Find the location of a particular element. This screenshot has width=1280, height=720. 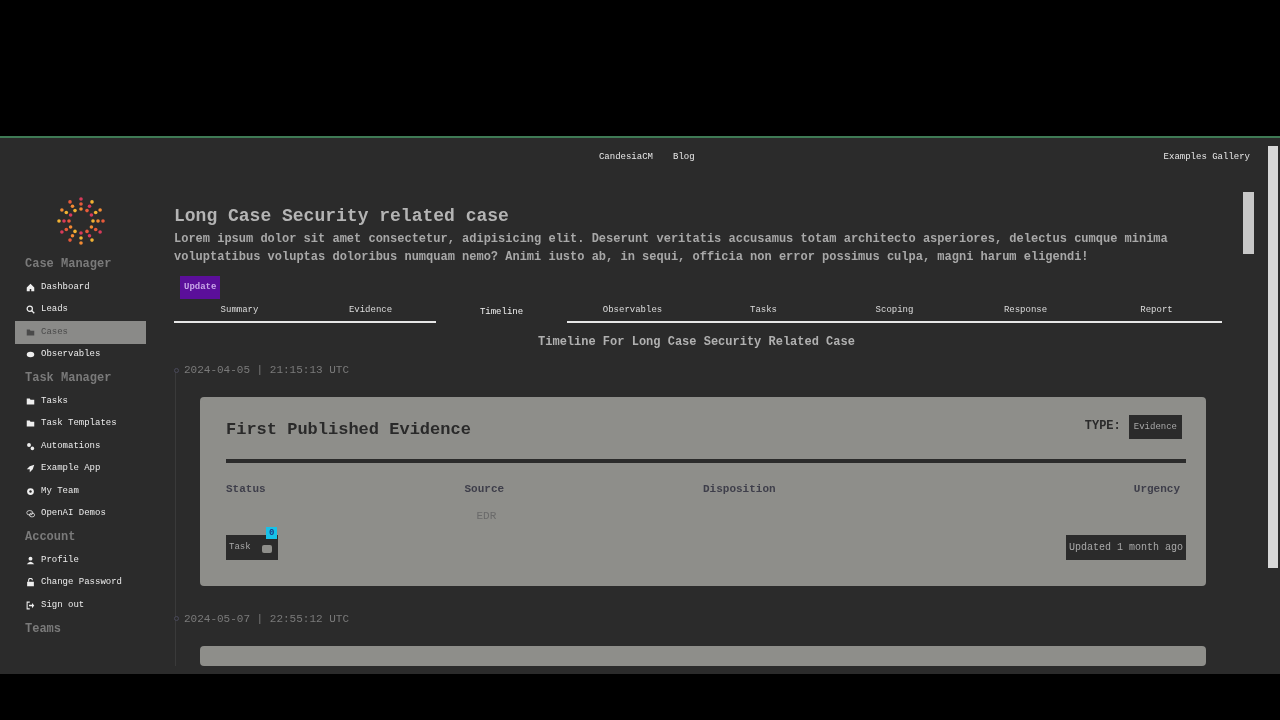

tab: Summary is located at coordinates (239, 312).